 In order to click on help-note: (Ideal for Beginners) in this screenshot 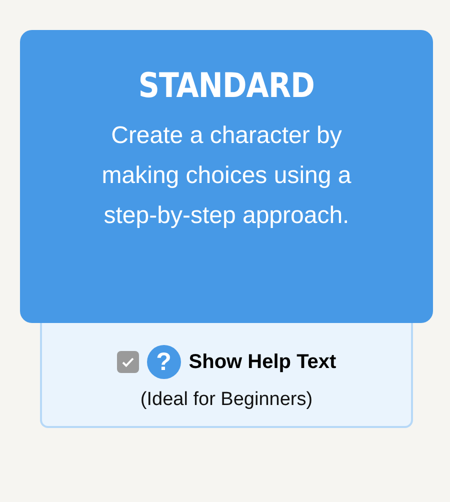, I will do `click(226, 400)`.